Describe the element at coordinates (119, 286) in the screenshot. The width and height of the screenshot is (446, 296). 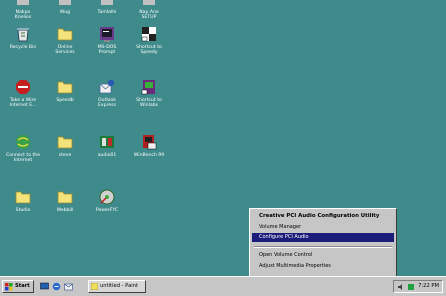
I see `window-button-label: untitled - Paint` at that location.